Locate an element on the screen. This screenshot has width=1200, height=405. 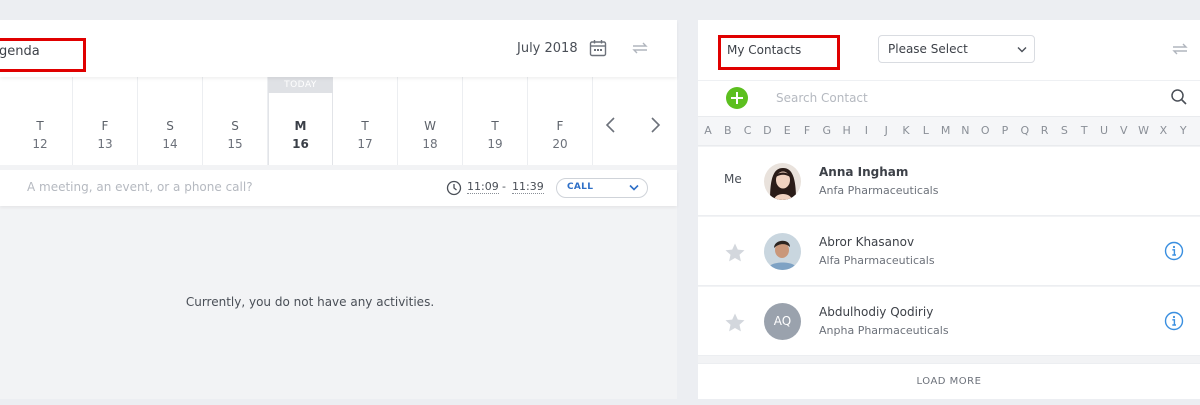
search-contact-input is located at coordinates (966, 98).